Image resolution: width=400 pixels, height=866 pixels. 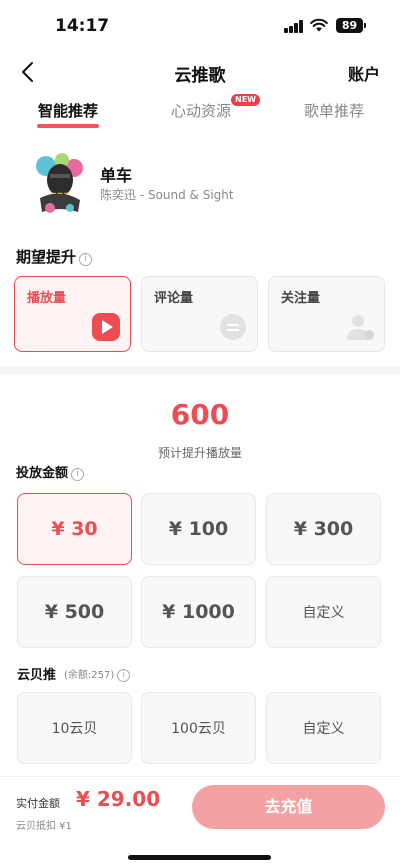 What do you see at coordinates (82, 26) in the screenshot?
I see `status-time: 14:17` at bounding box center [82, 26].